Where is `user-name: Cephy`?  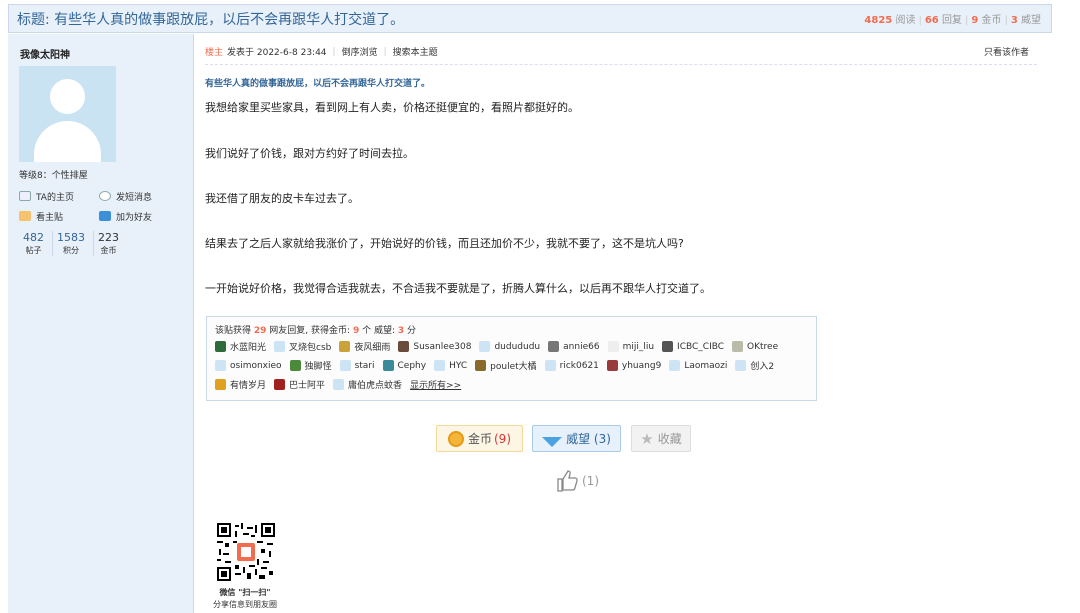
user-name: Cephy is located at coordinates (412, 365).